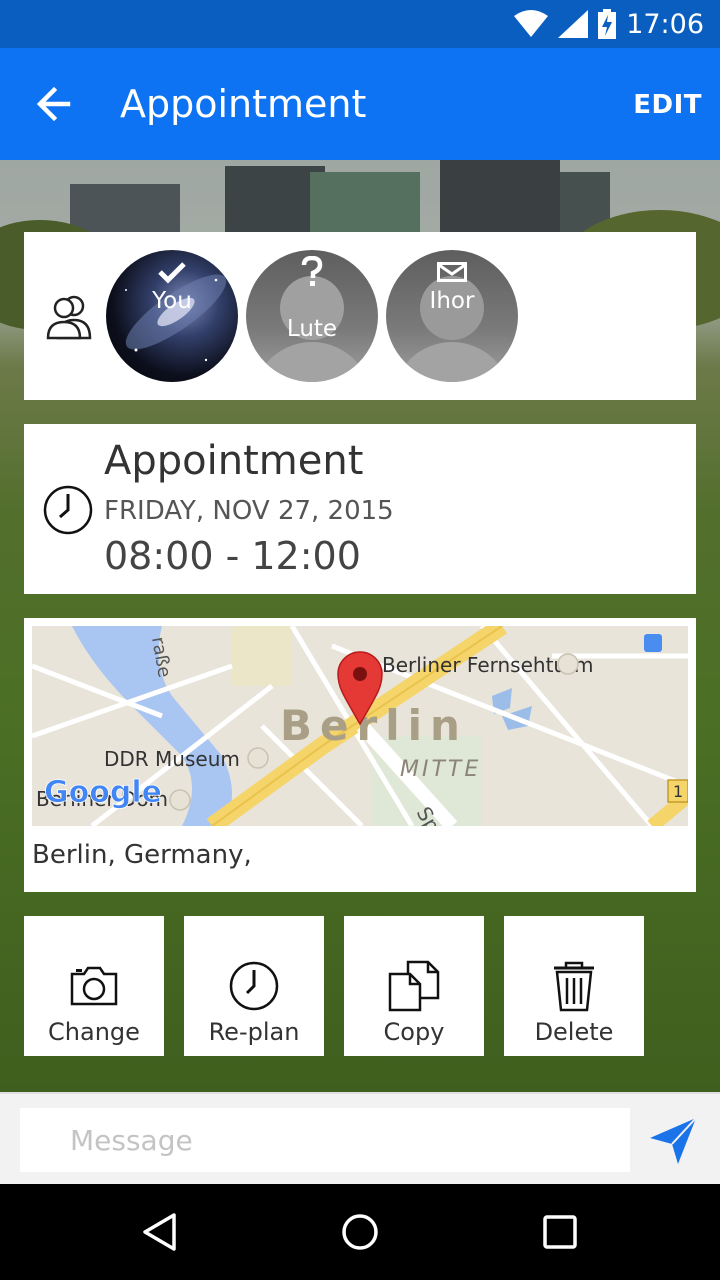 The image size is (720, 1280). I want to click on participant-avatar-you: You, so click(172, 316).